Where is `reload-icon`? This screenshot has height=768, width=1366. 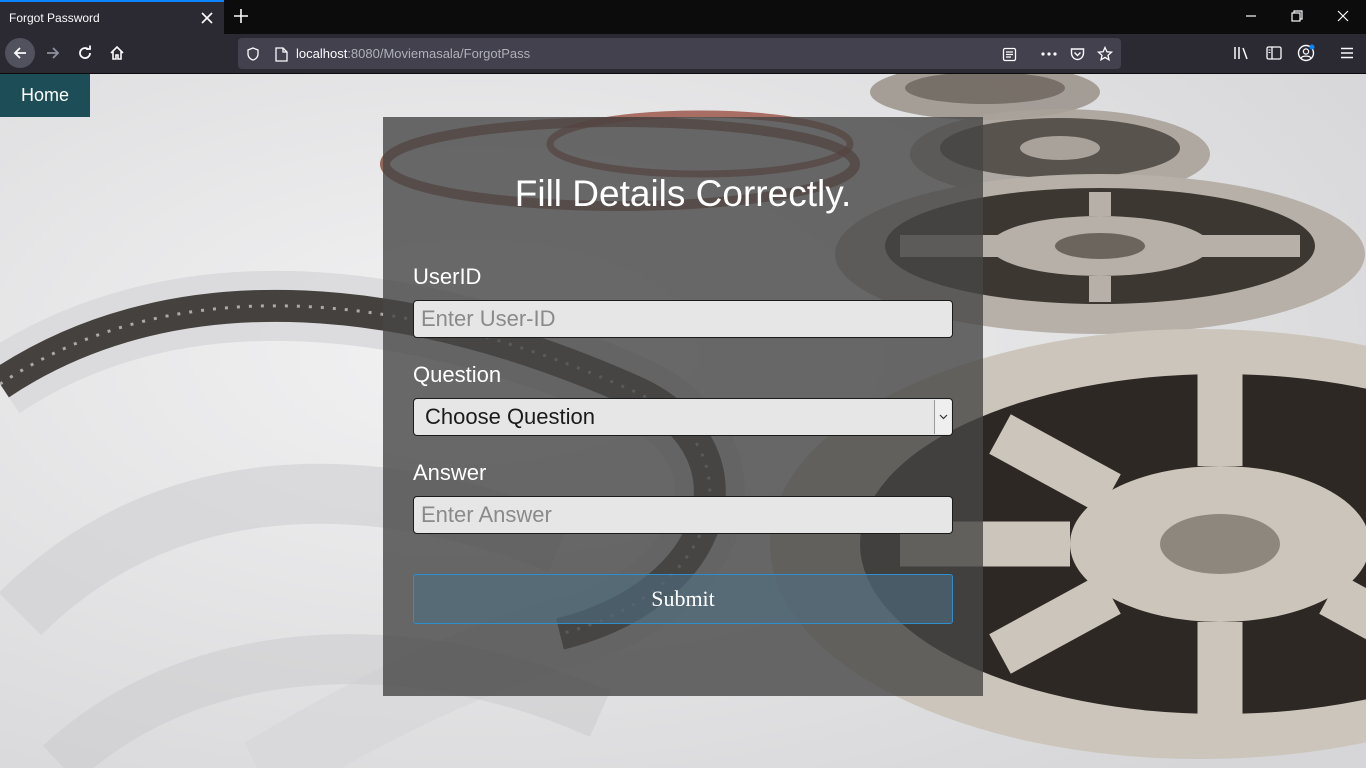 reload-icon is located at coordinates (85, 53).